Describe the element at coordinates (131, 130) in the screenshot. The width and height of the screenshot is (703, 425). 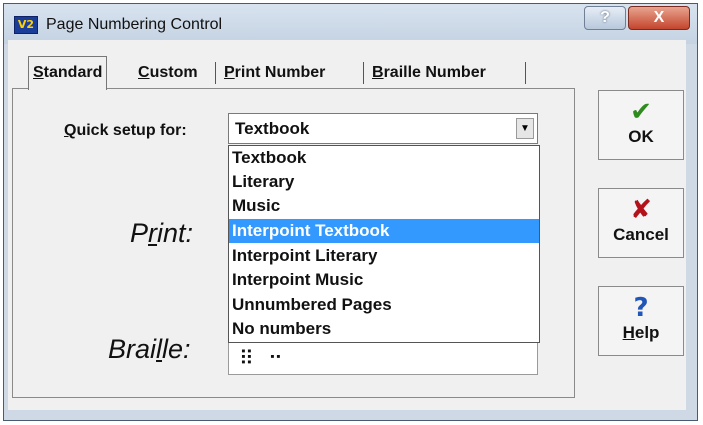
I see `quick-setup-label-text: uick setup for:` at that location.